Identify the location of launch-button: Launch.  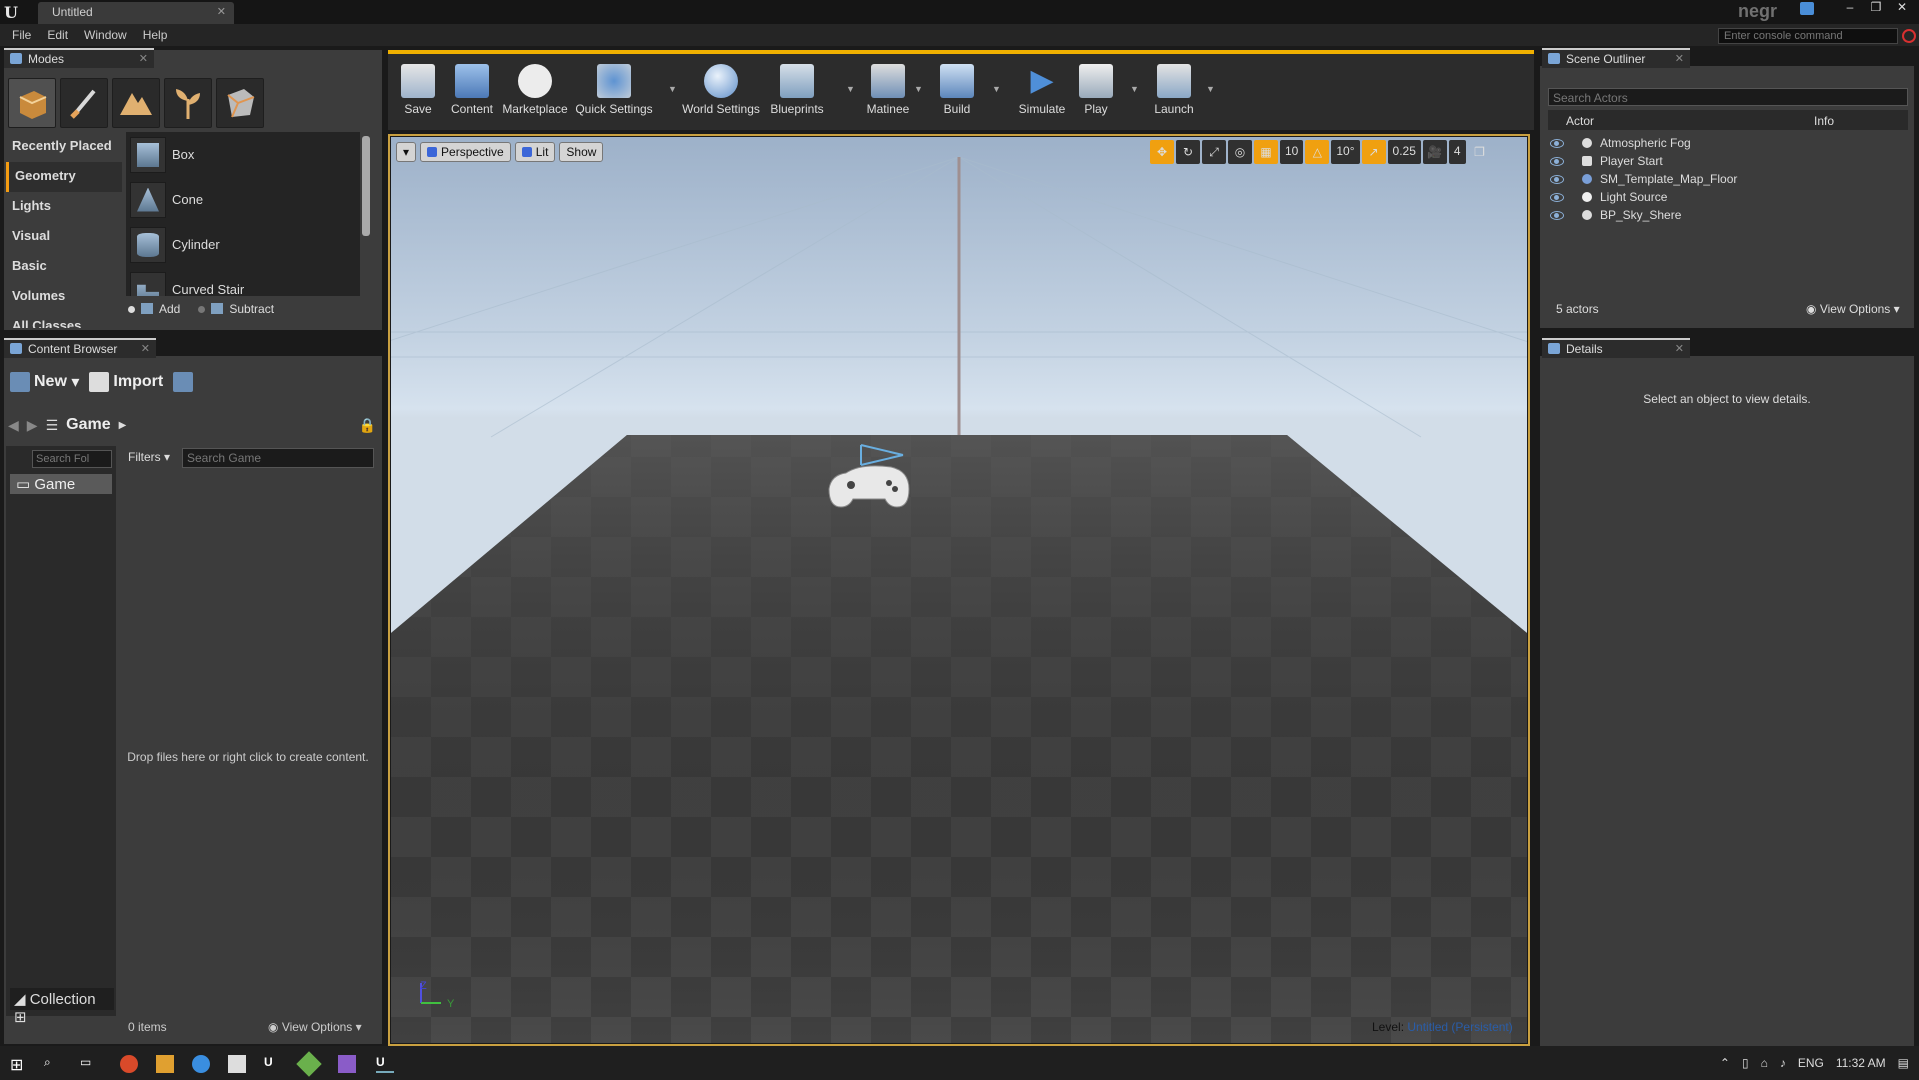
(1174, 90).